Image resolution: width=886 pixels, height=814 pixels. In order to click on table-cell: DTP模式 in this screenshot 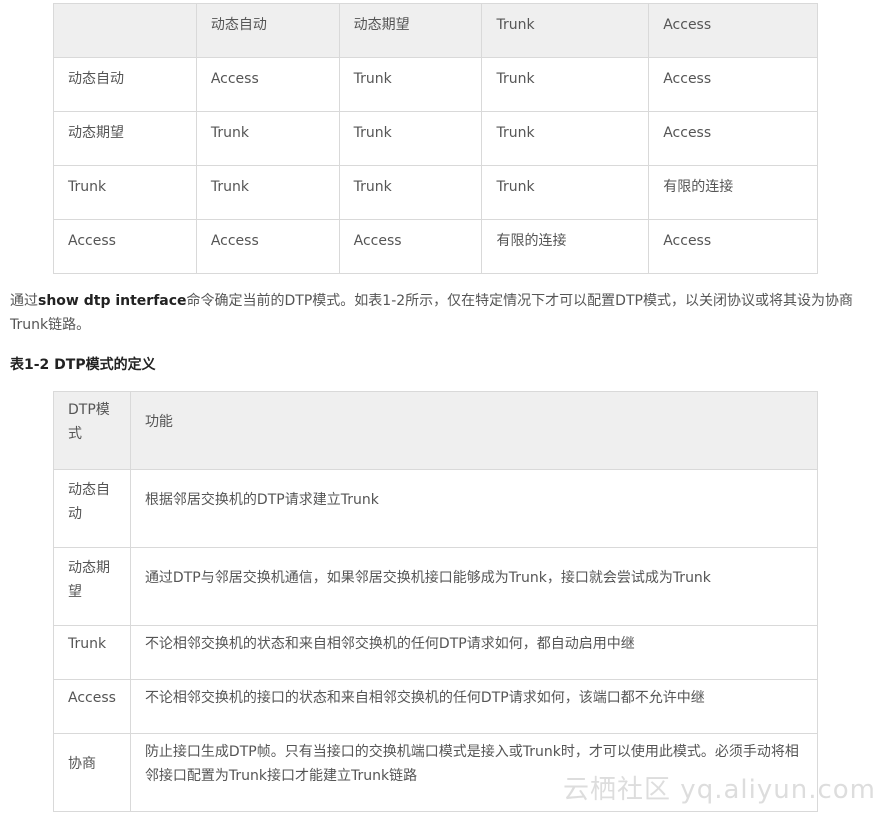, I will do `click(92, 430)`.